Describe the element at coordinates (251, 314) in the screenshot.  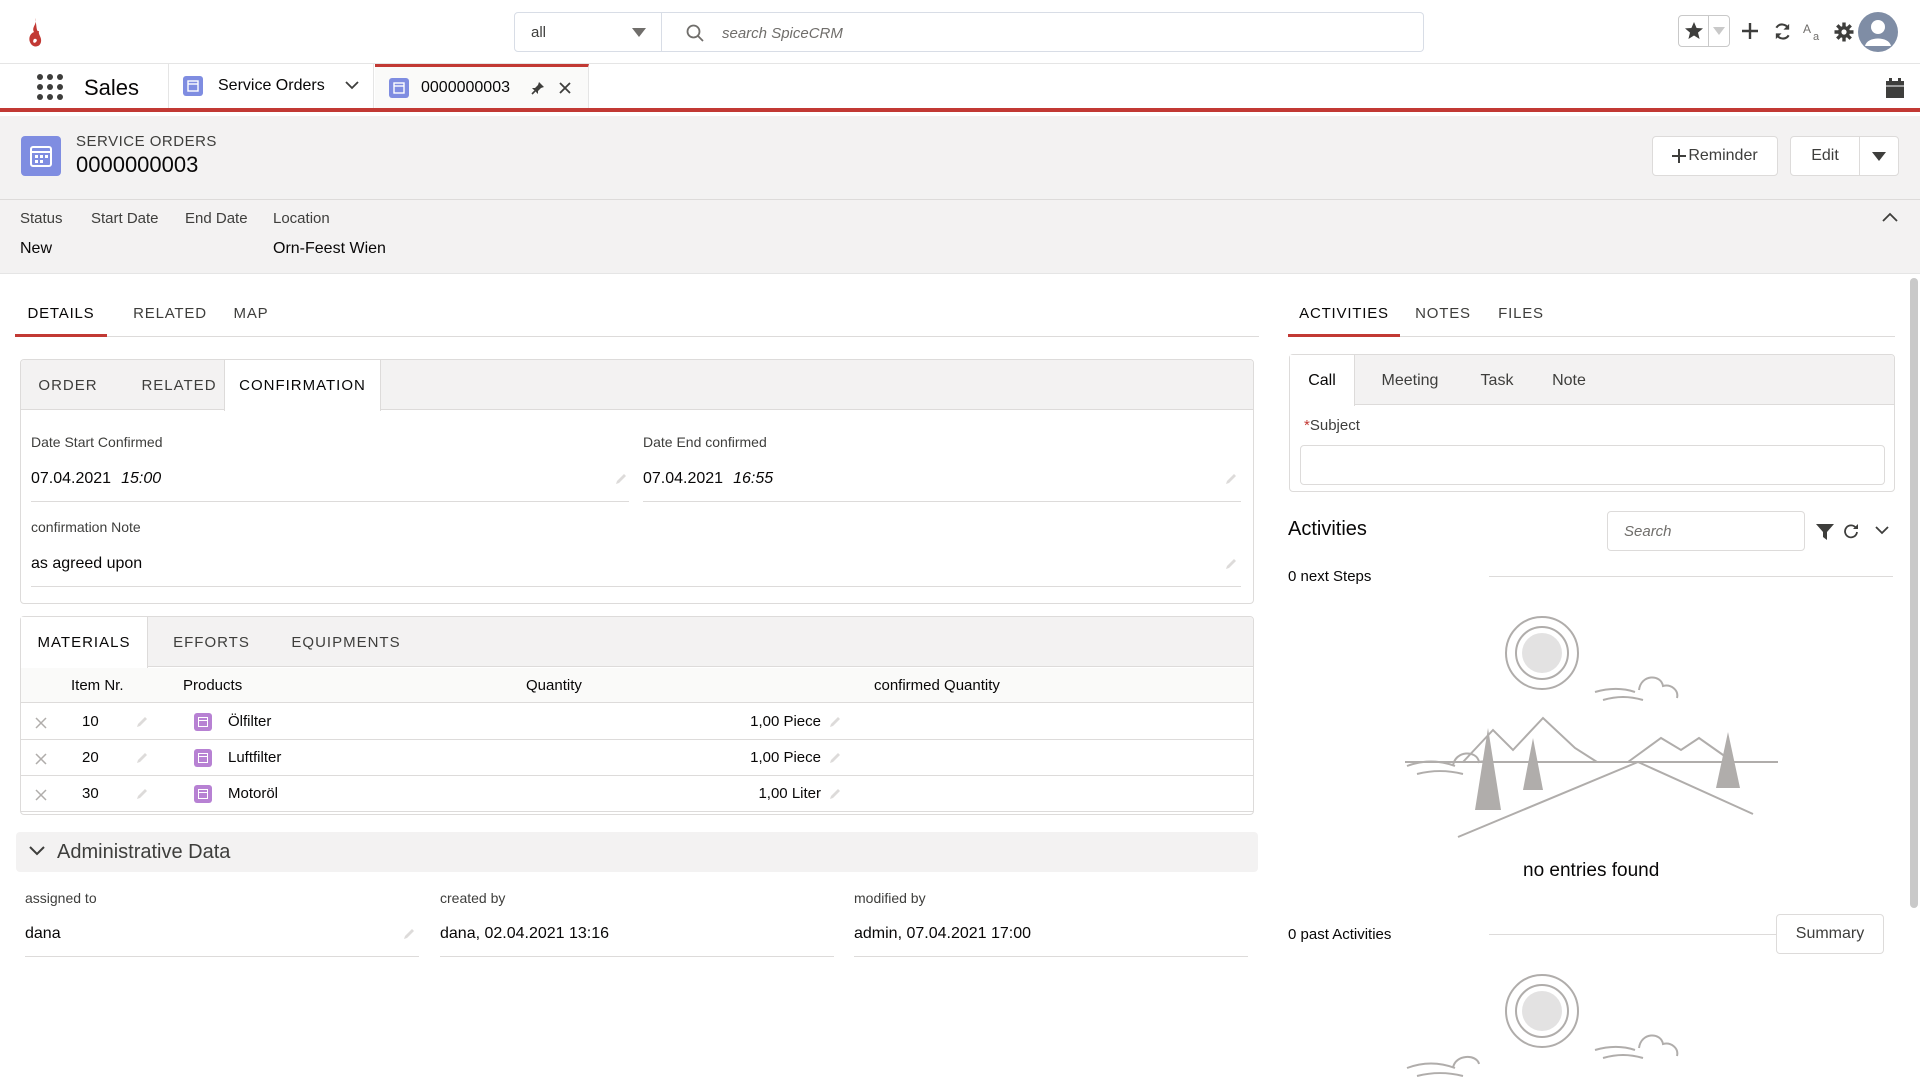
I see `tab-map: MAP` at that location.